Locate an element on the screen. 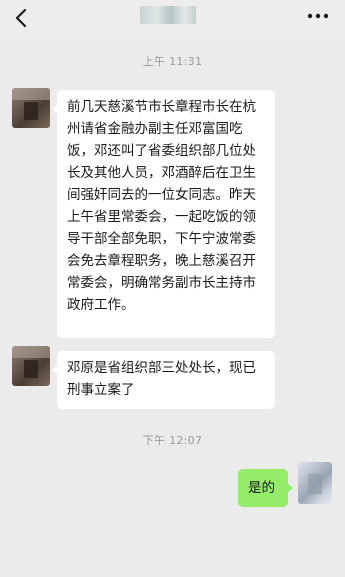  incoming-message-bubble: 邓原是省组织部三处处长，现已刑事立案了 is located at coordinates (163, 380).